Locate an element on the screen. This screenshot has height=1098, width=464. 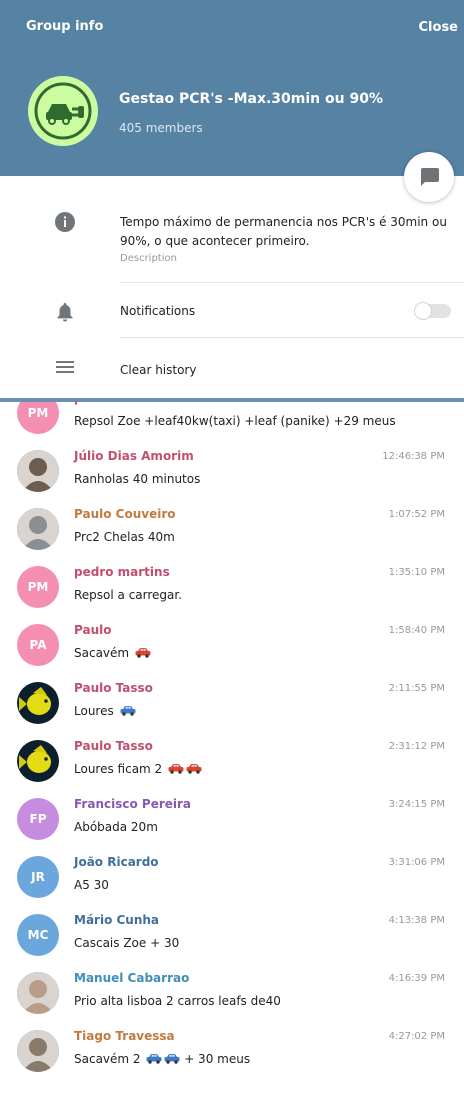
chat-bubble-icon is located at coordinates (430, 177).